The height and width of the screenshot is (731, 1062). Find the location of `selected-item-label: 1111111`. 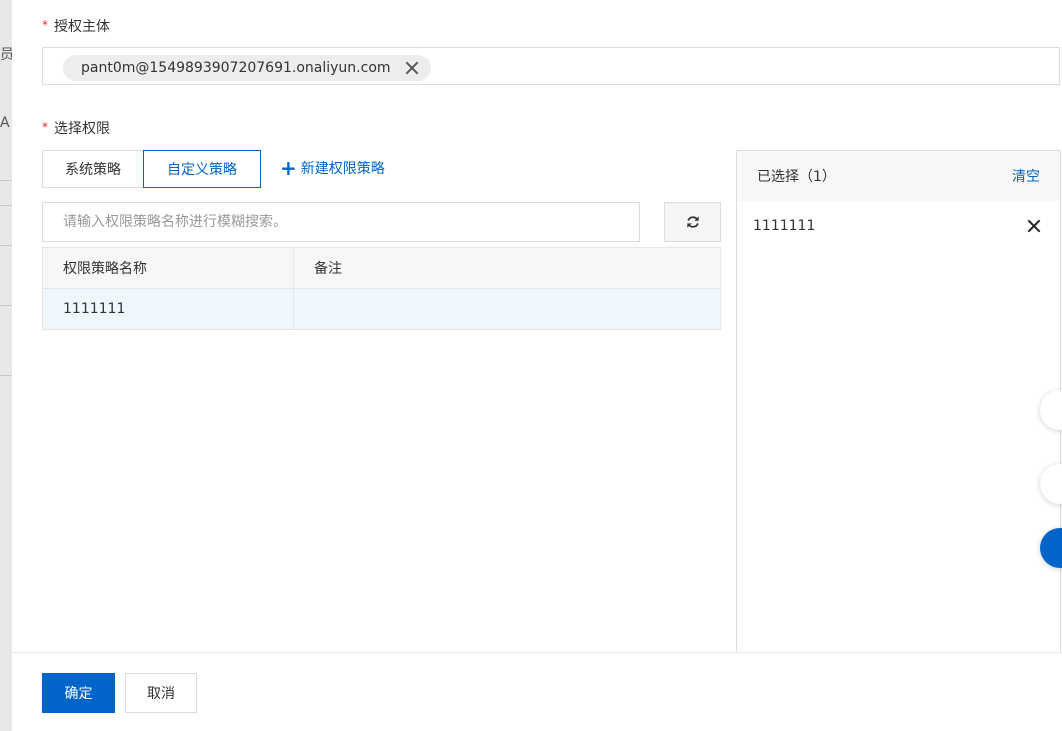

selected-item-label: 1111111 is located at coordinates (784, 226).